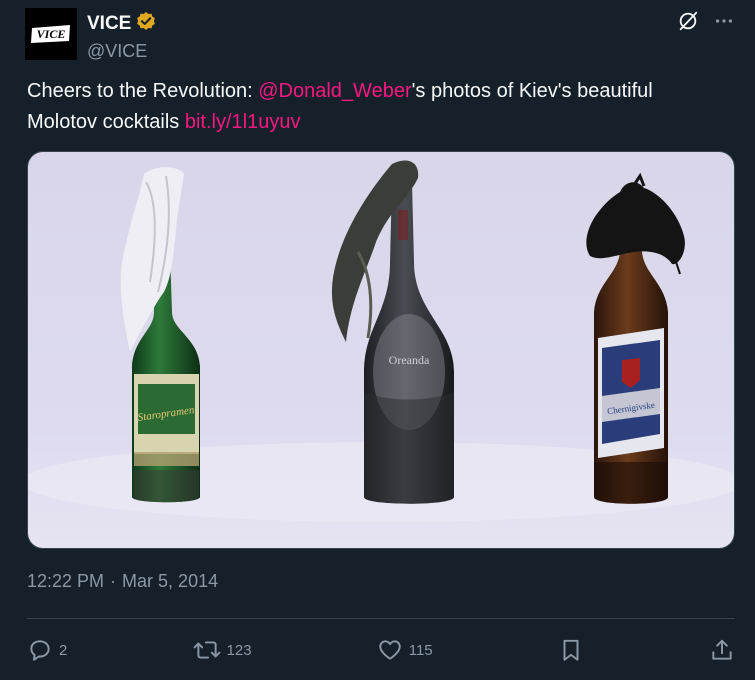  I want to click on vice-logo: VICE, so click(51, 34).